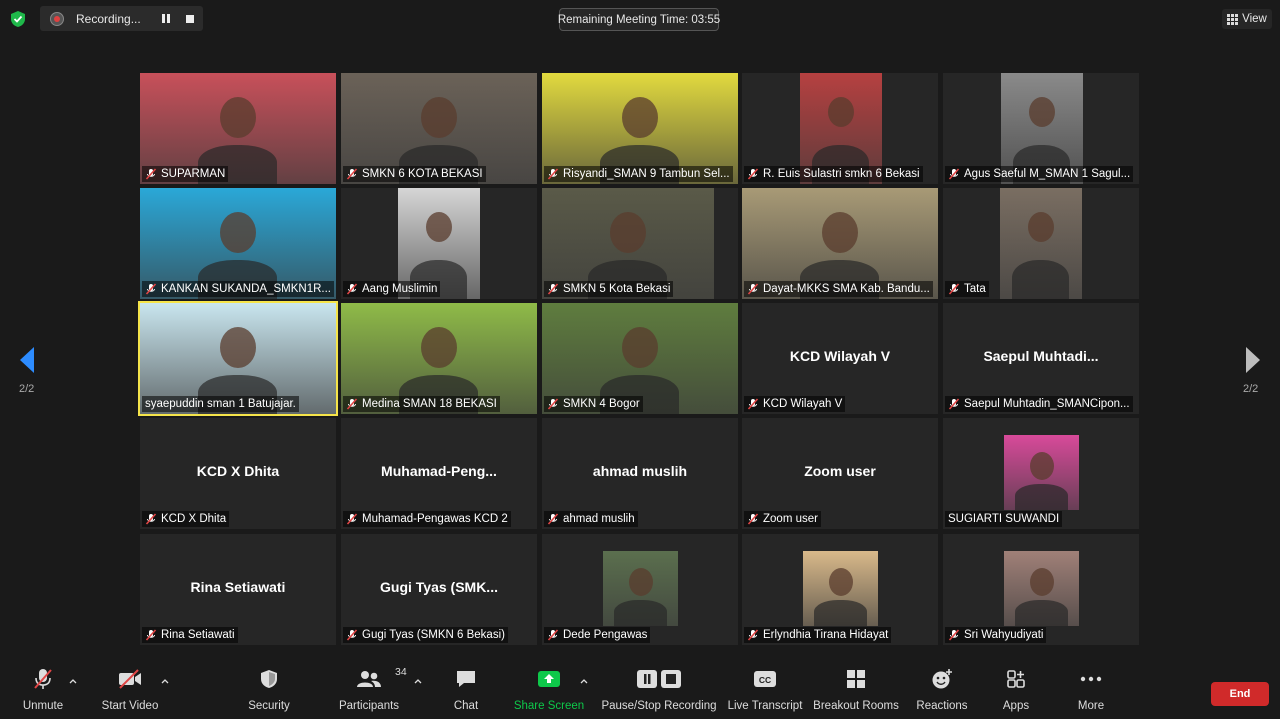 This screenshot has height=719, width=1280. I want to click on participant-tile: KCD Wilayah V KCD Wilayah V, so click(840, 358).